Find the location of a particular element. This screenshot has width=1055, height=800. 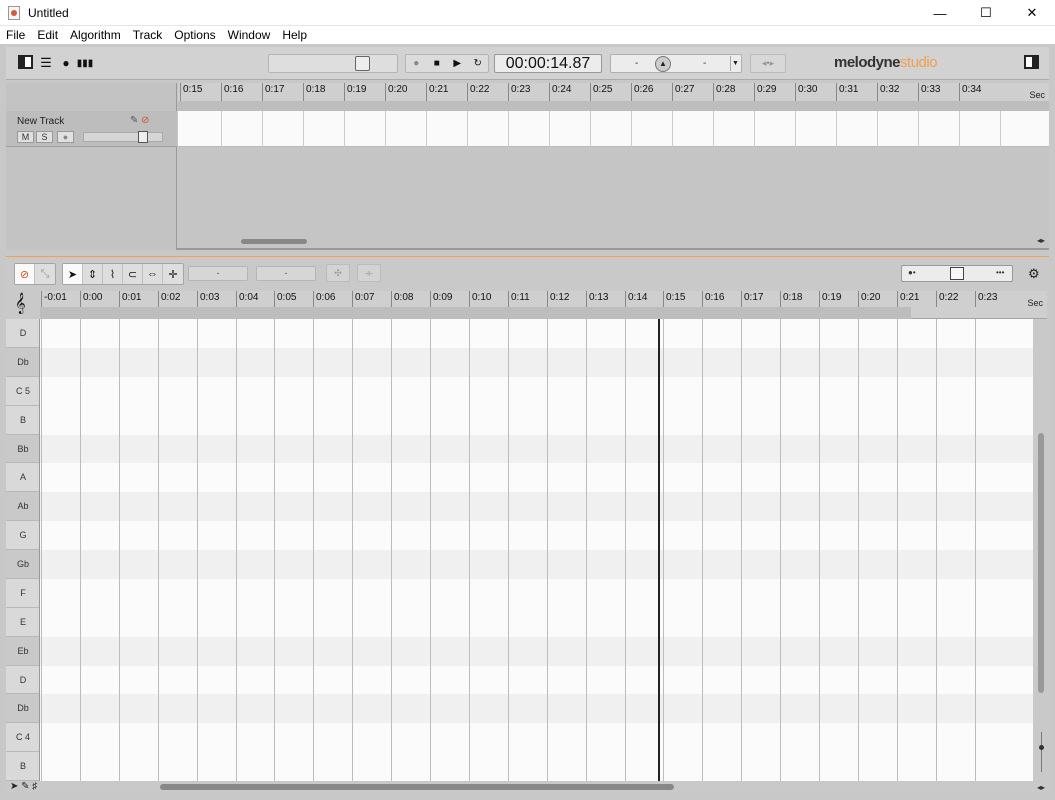

position-slider is located at coordinates (333, 63).